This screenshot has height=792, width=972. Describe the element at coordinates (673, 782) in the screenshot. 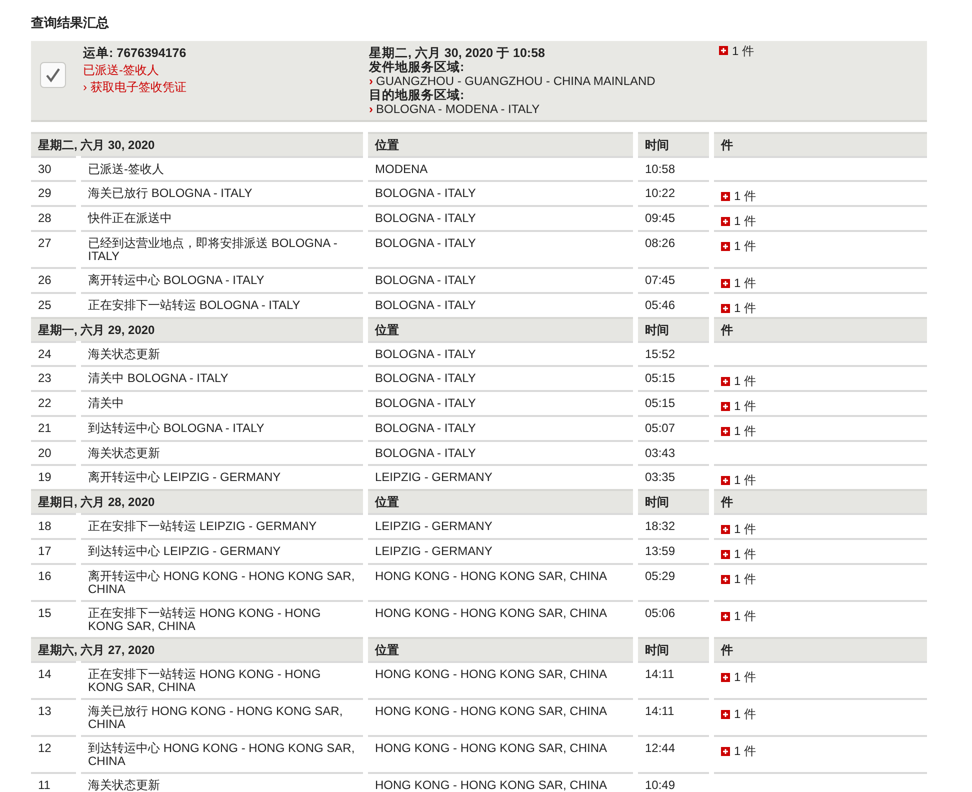

I see `event-time: 10:49` at that location.